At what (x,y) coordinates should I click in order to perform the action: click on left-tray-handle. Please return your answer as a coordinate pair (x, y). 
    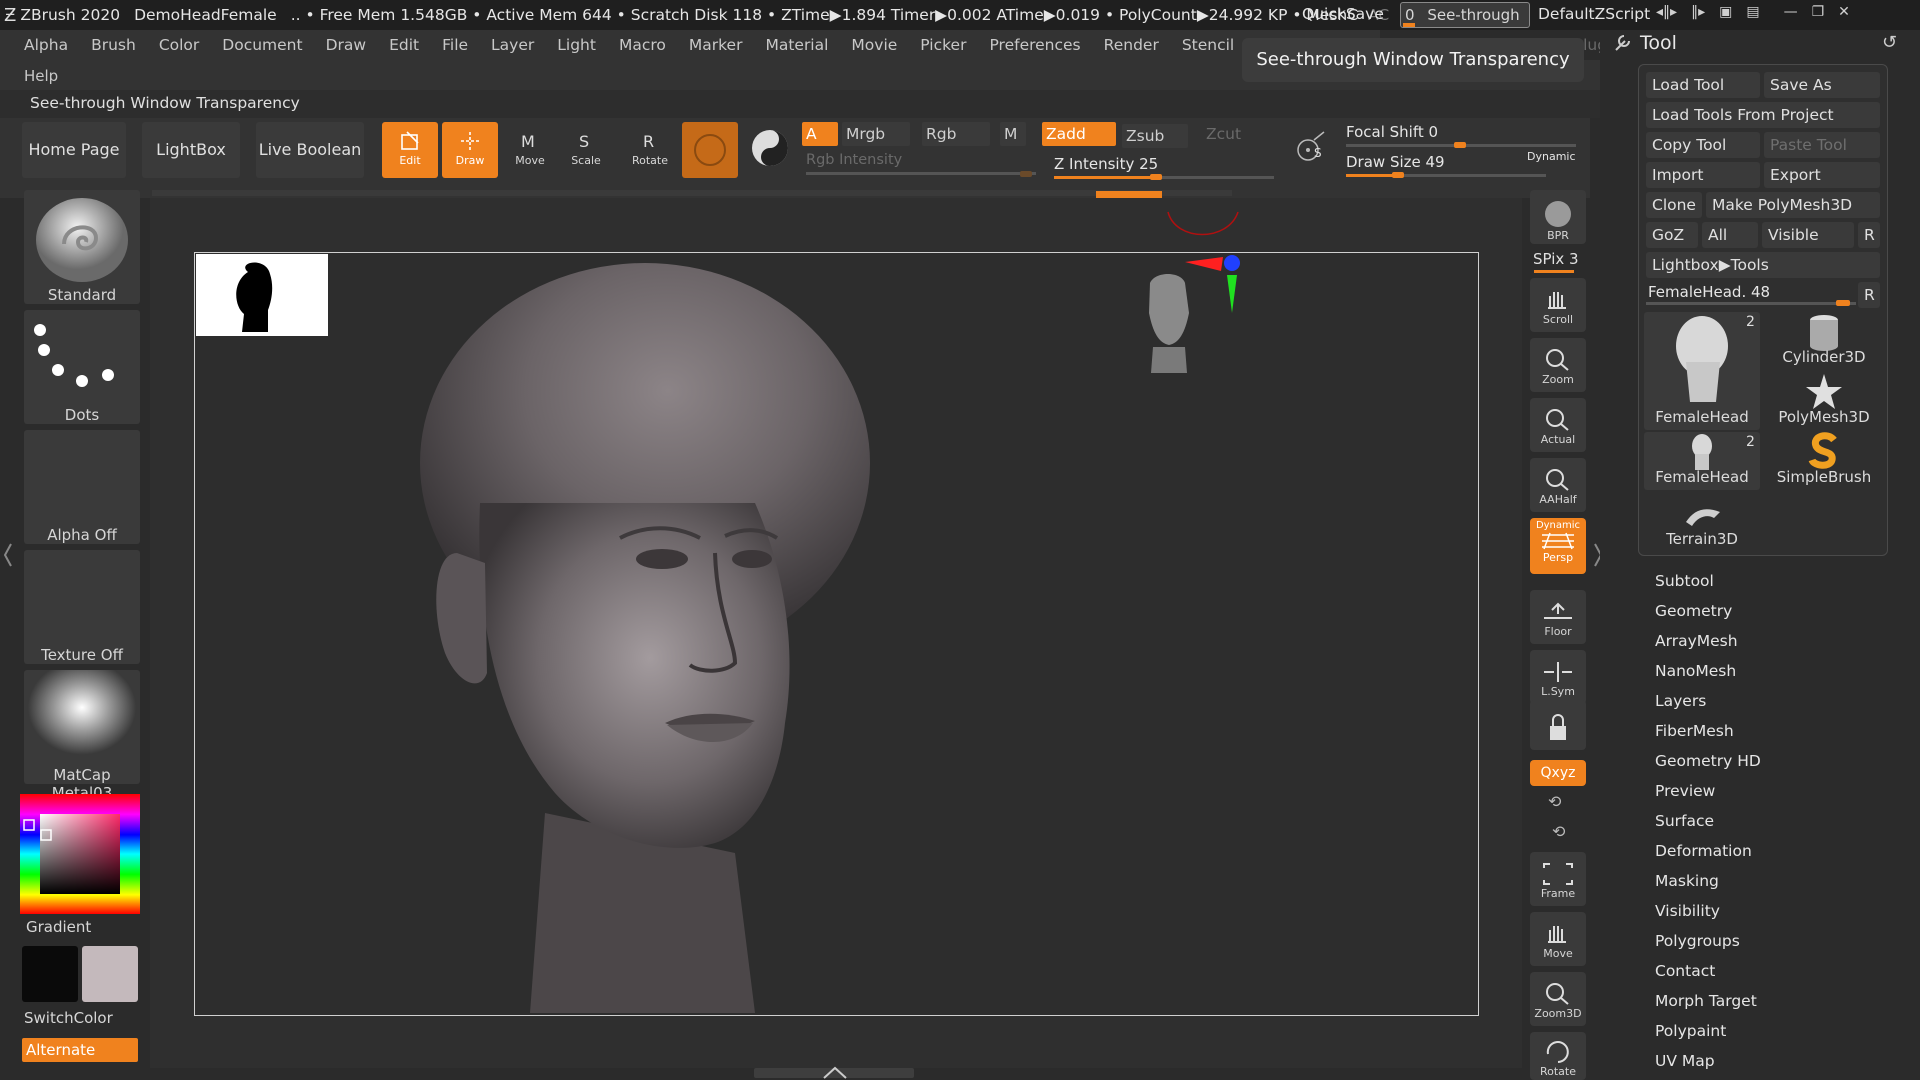
    Looking at the image, I should click on (7, 555).